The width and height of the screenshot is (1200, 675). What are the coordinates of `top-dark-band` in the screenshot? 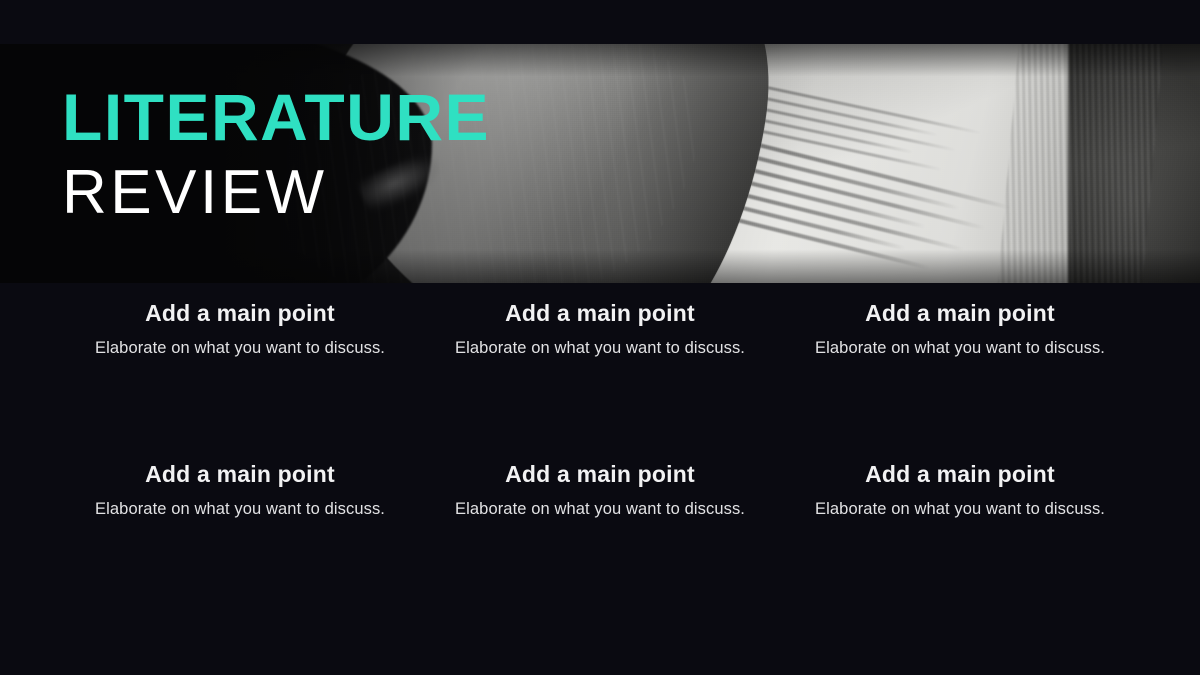 It's located at (600, 22).